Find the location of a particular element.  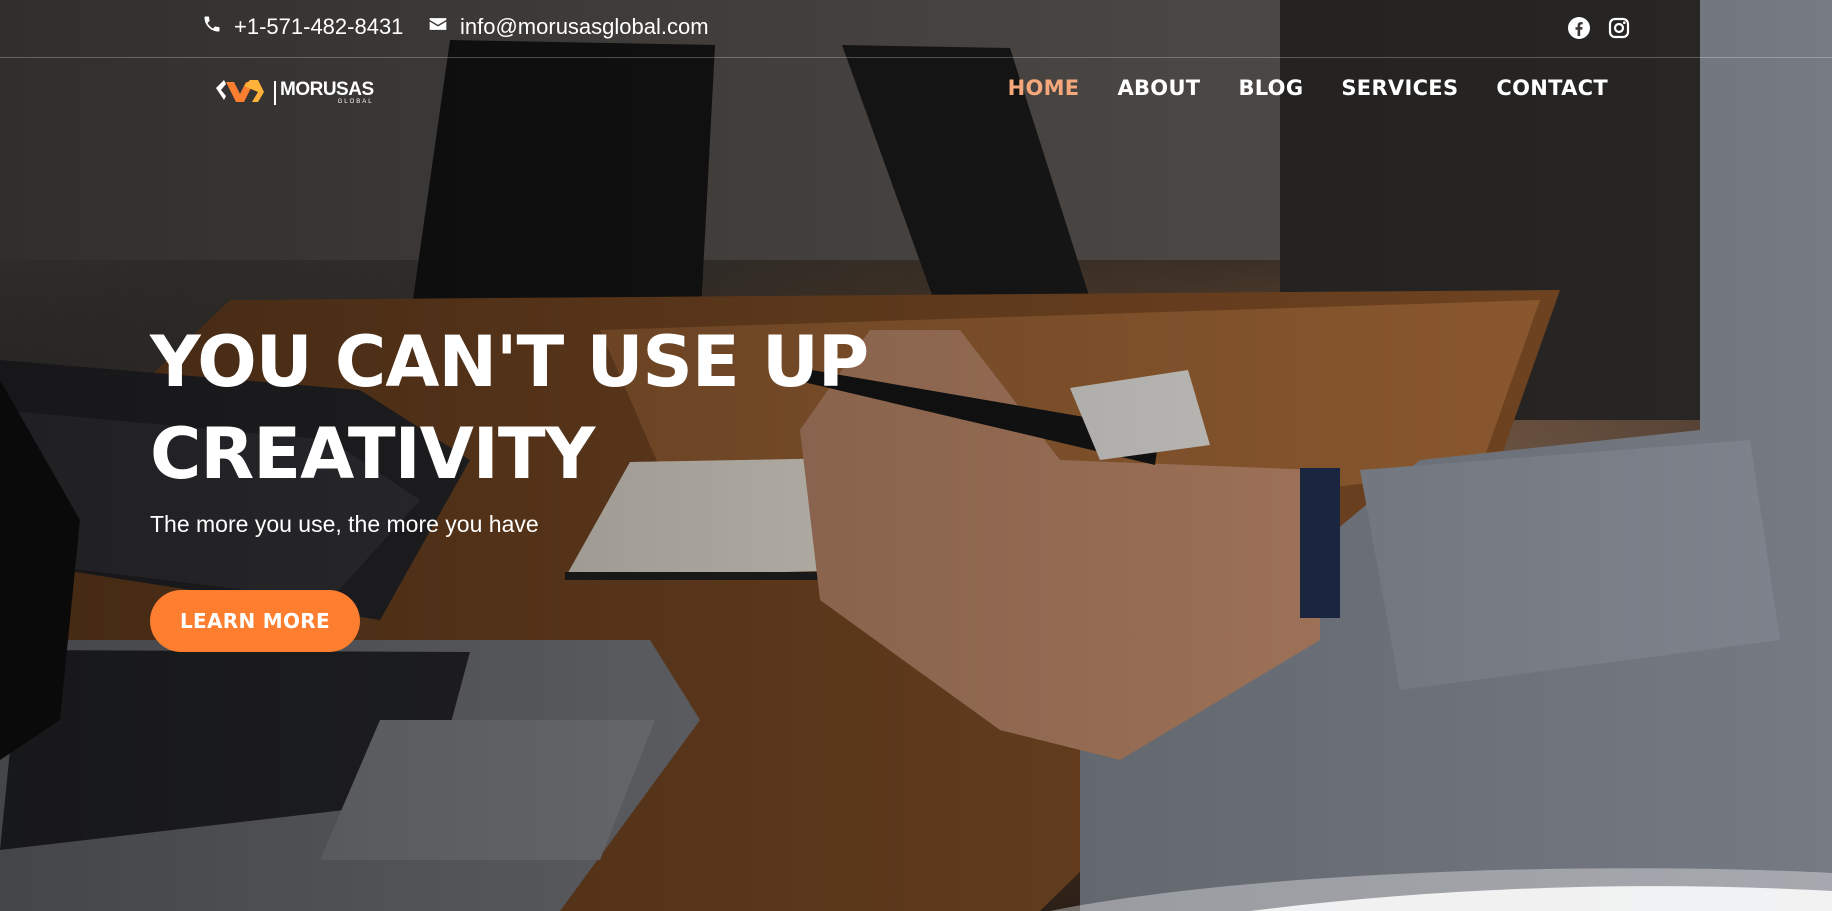

nav-item-services: SERVICES is located at coordinates (1399, 88).